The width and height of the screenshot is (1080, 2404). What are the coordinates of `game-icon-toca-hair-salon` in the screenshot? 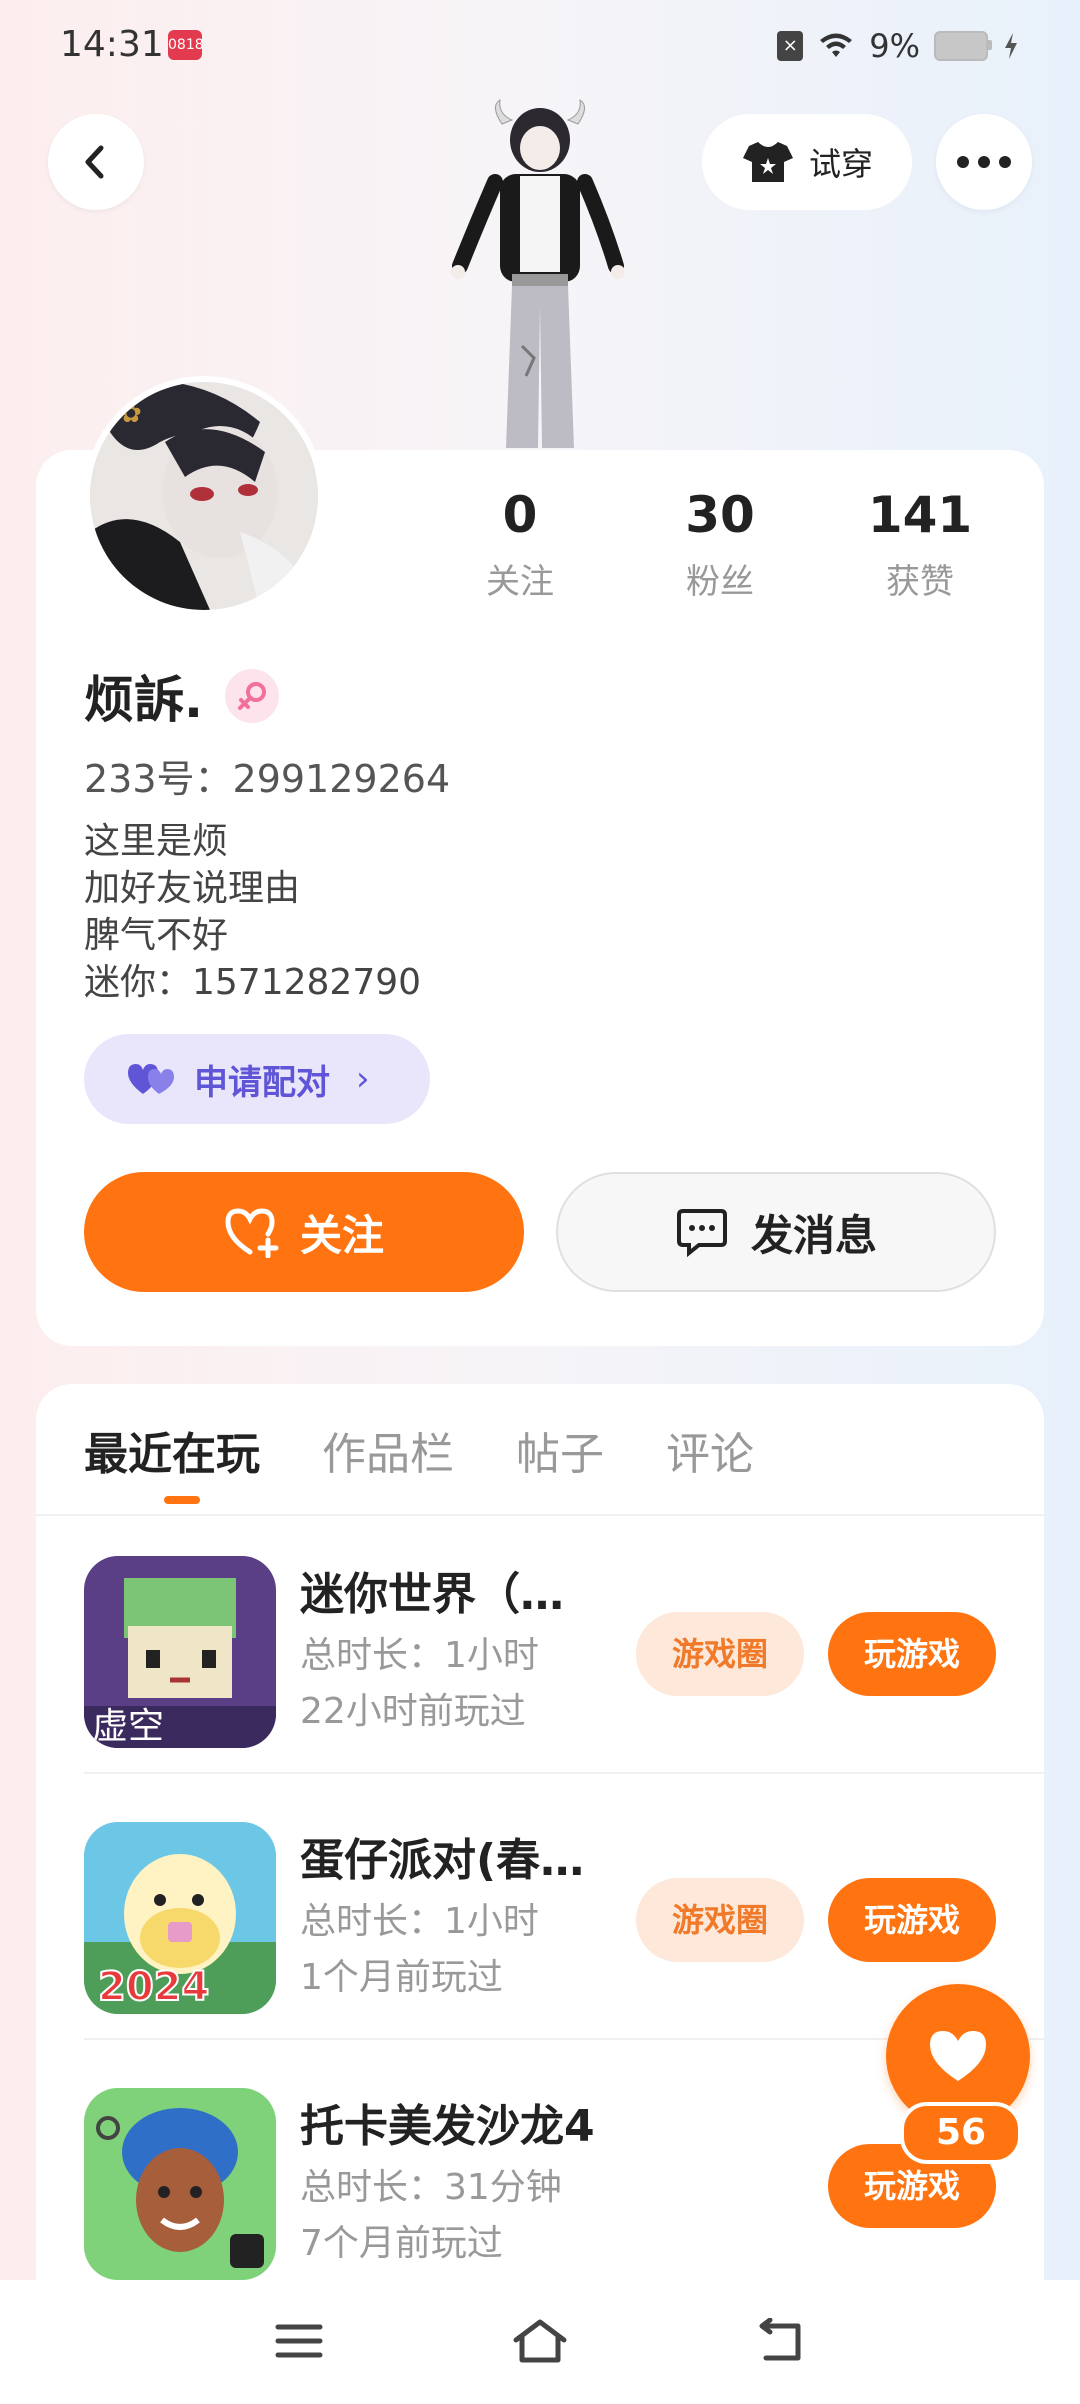 It's located at (180, 2184).